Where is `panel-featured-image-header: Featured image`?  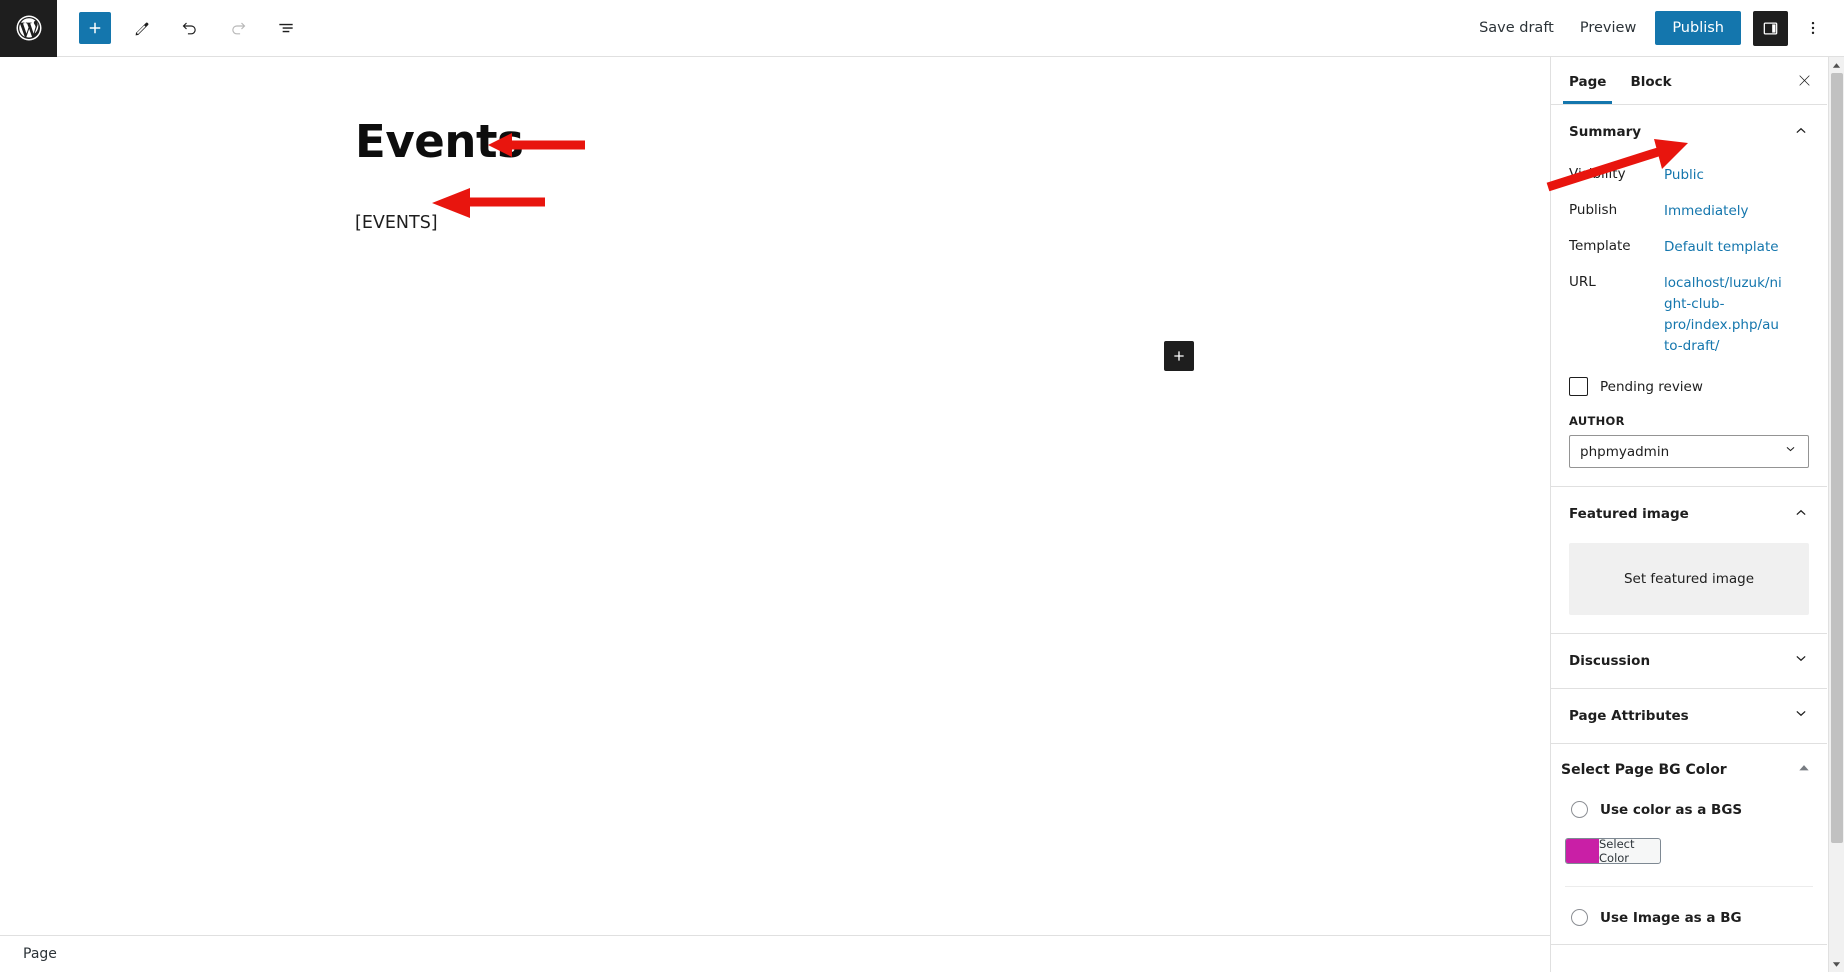 panel-featured-image-header: Featured image is located at coordinates (1689, 514).